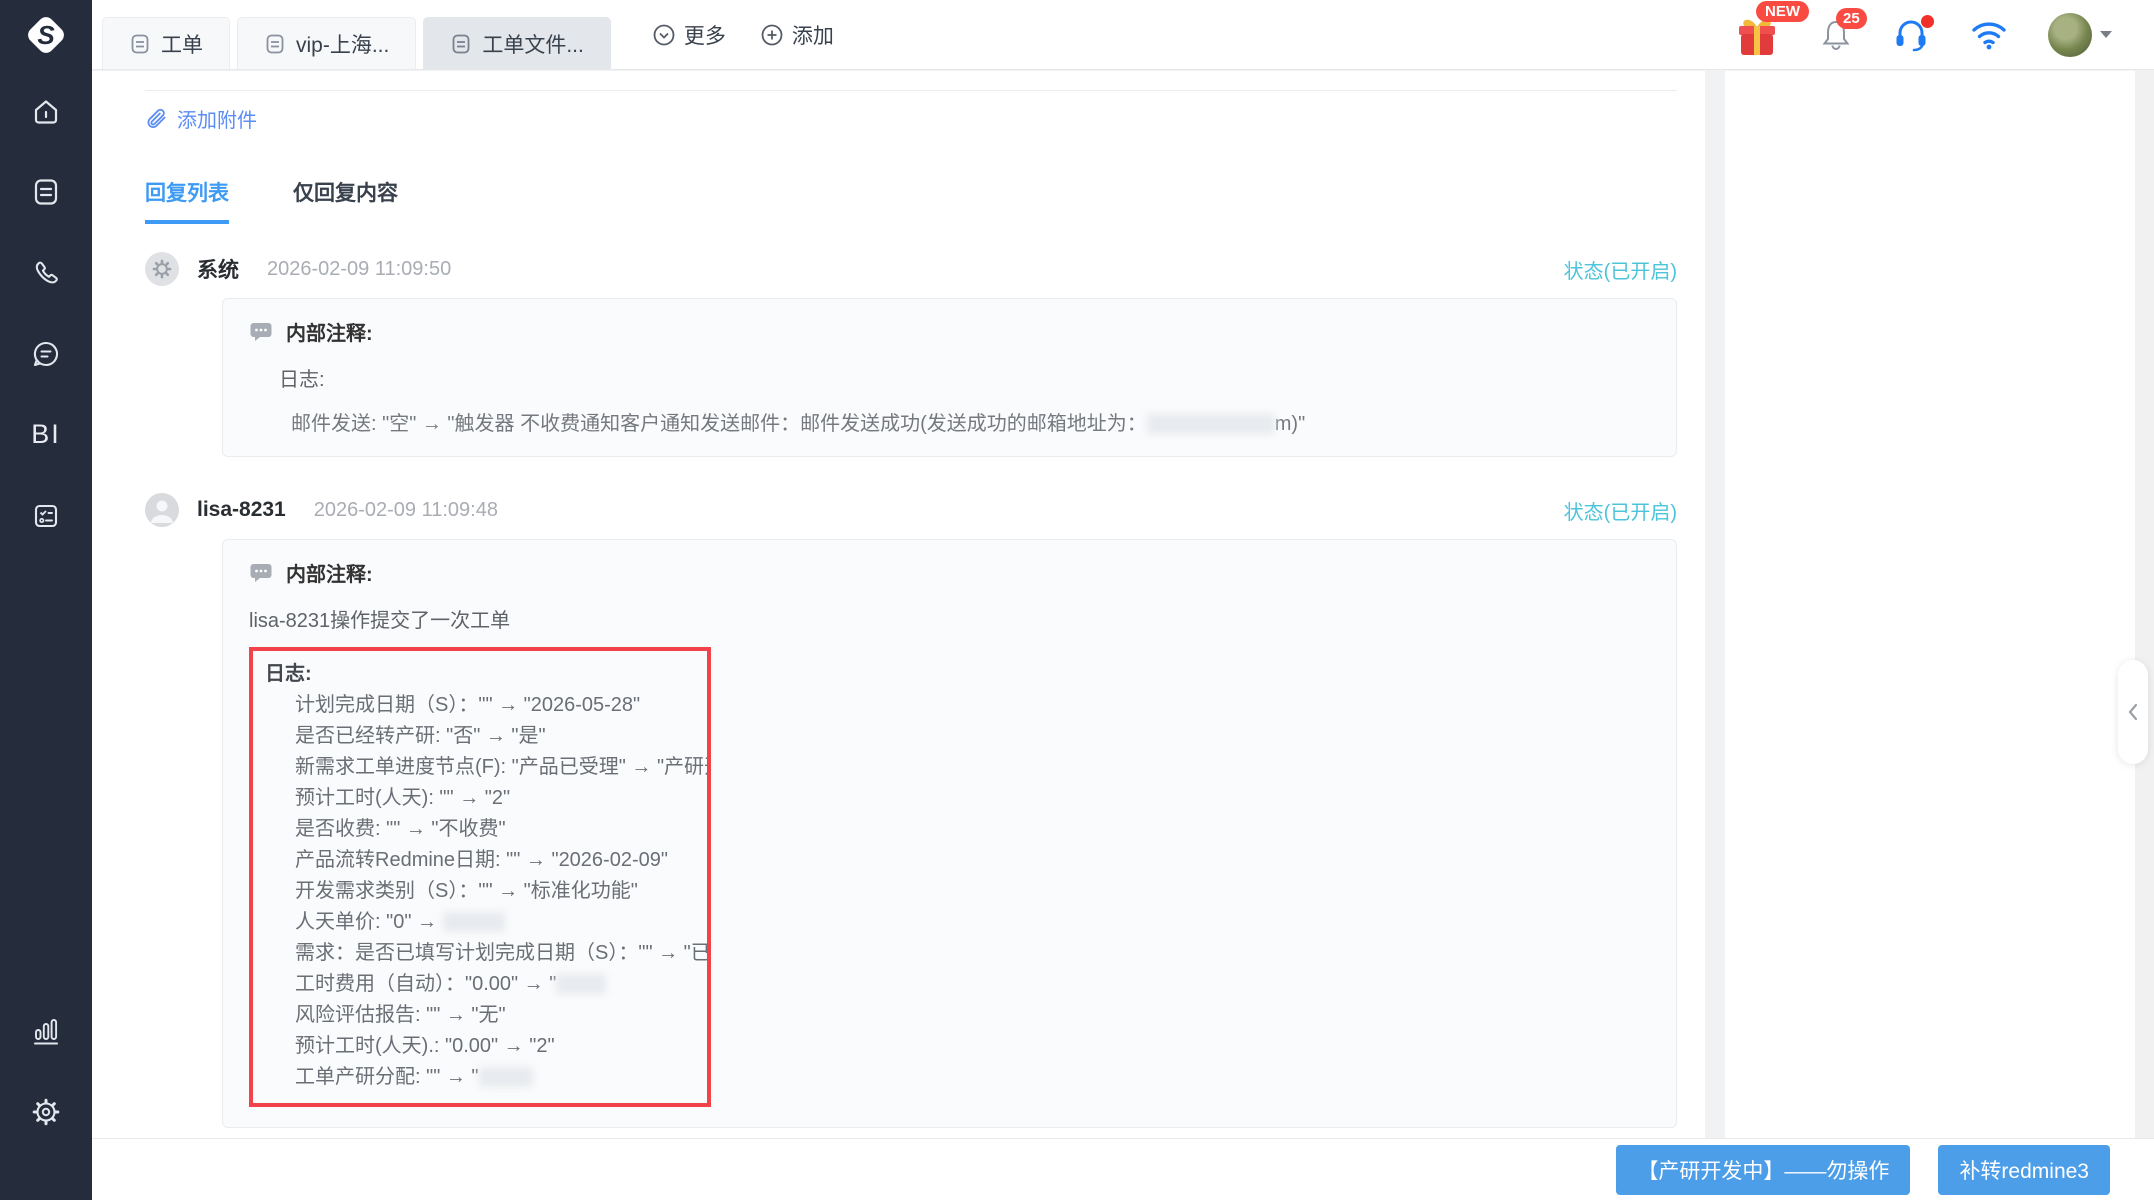 Image resolution: width=2154 pixels, height=1200 pixels. Describe the element at coordinates (911, 510) in the screenshot. I see `entry-header: lisa-8231 2026-02-09 11:09:48 状态(已开启)` at that location.